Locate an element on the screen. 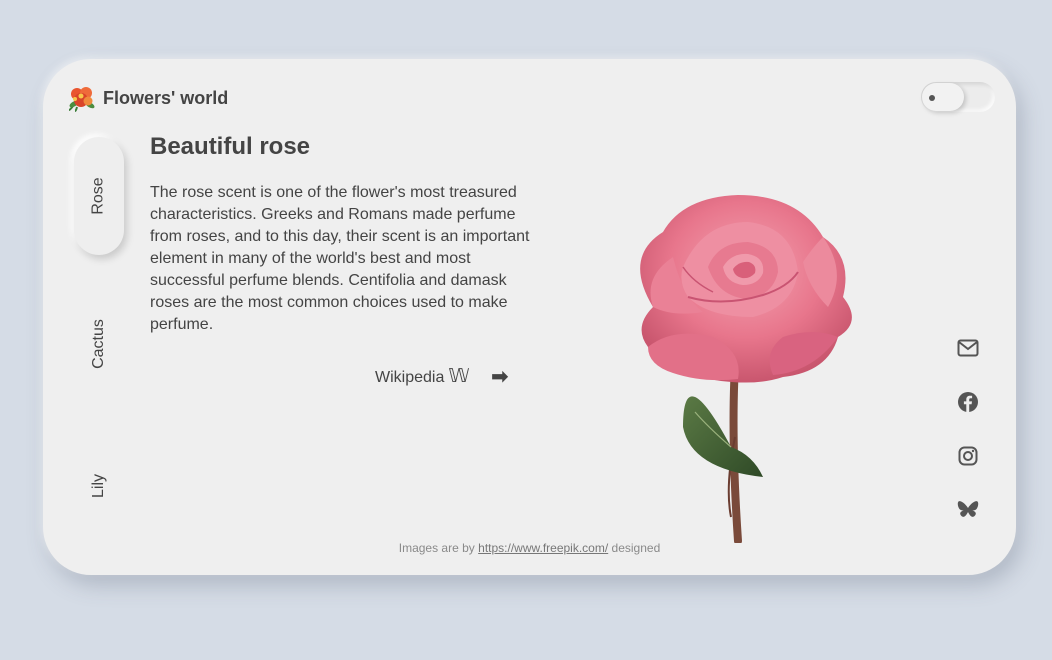  page-title: Beautiful rose is located at coordinates (230, 146).